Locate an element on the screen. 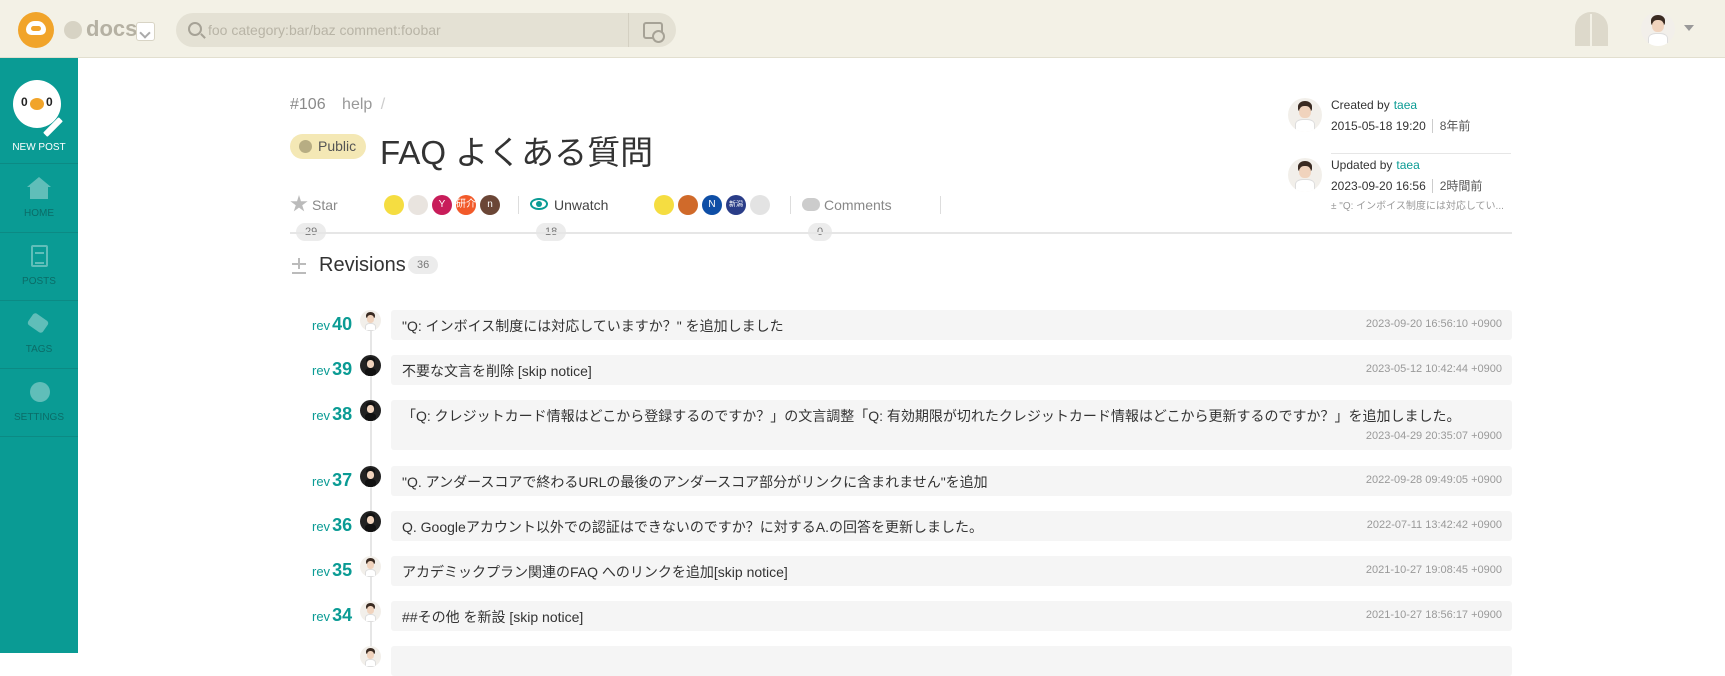 The width and height of the screenshot is (1725, 676). revision-number: rev 39 is located at coordinates (338, 369).